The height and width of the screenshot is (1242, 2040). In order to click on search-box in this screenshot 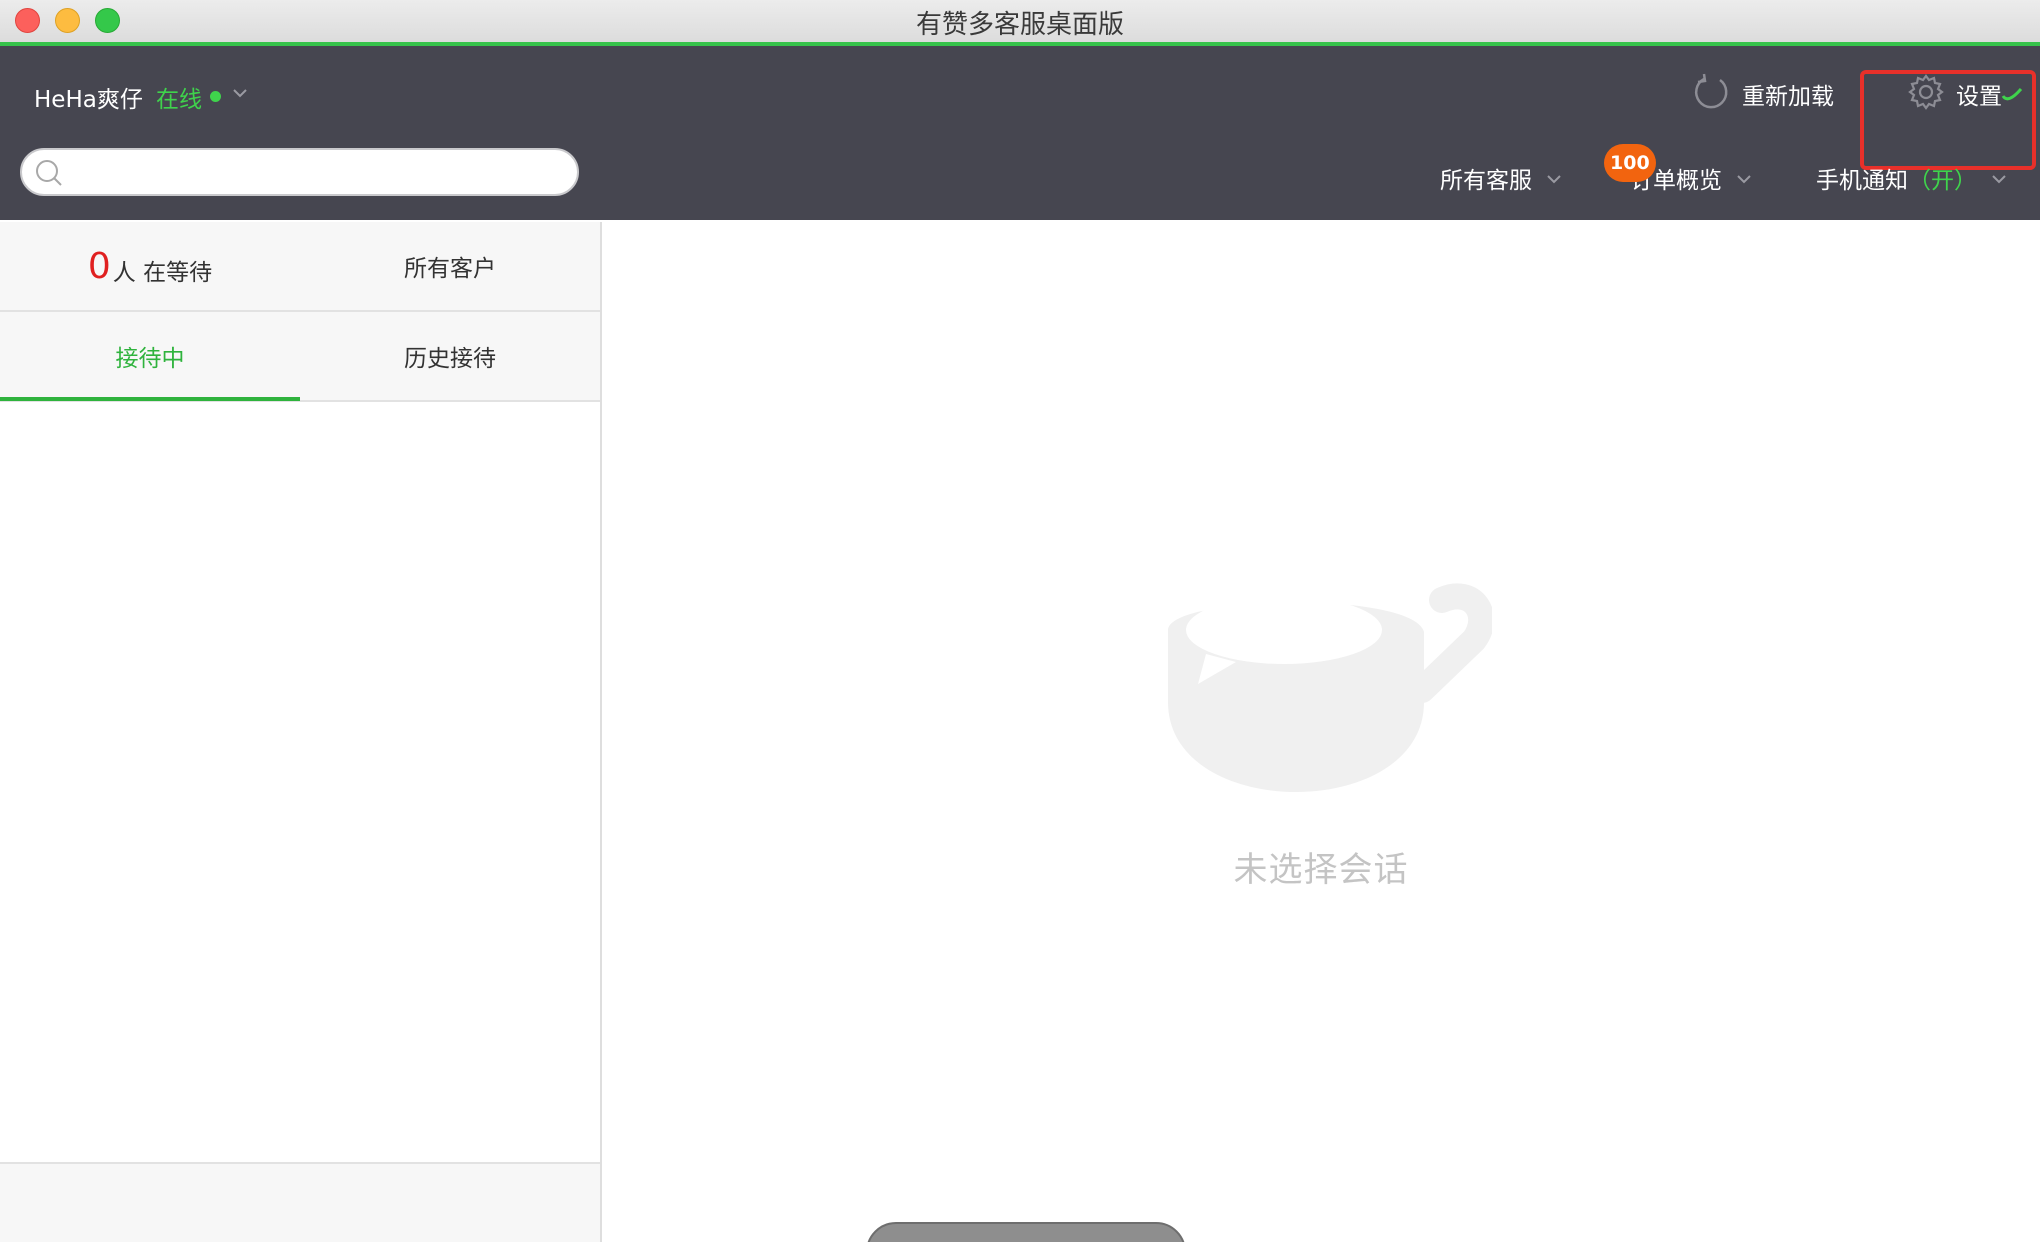, I will do `click(299, 172)`.